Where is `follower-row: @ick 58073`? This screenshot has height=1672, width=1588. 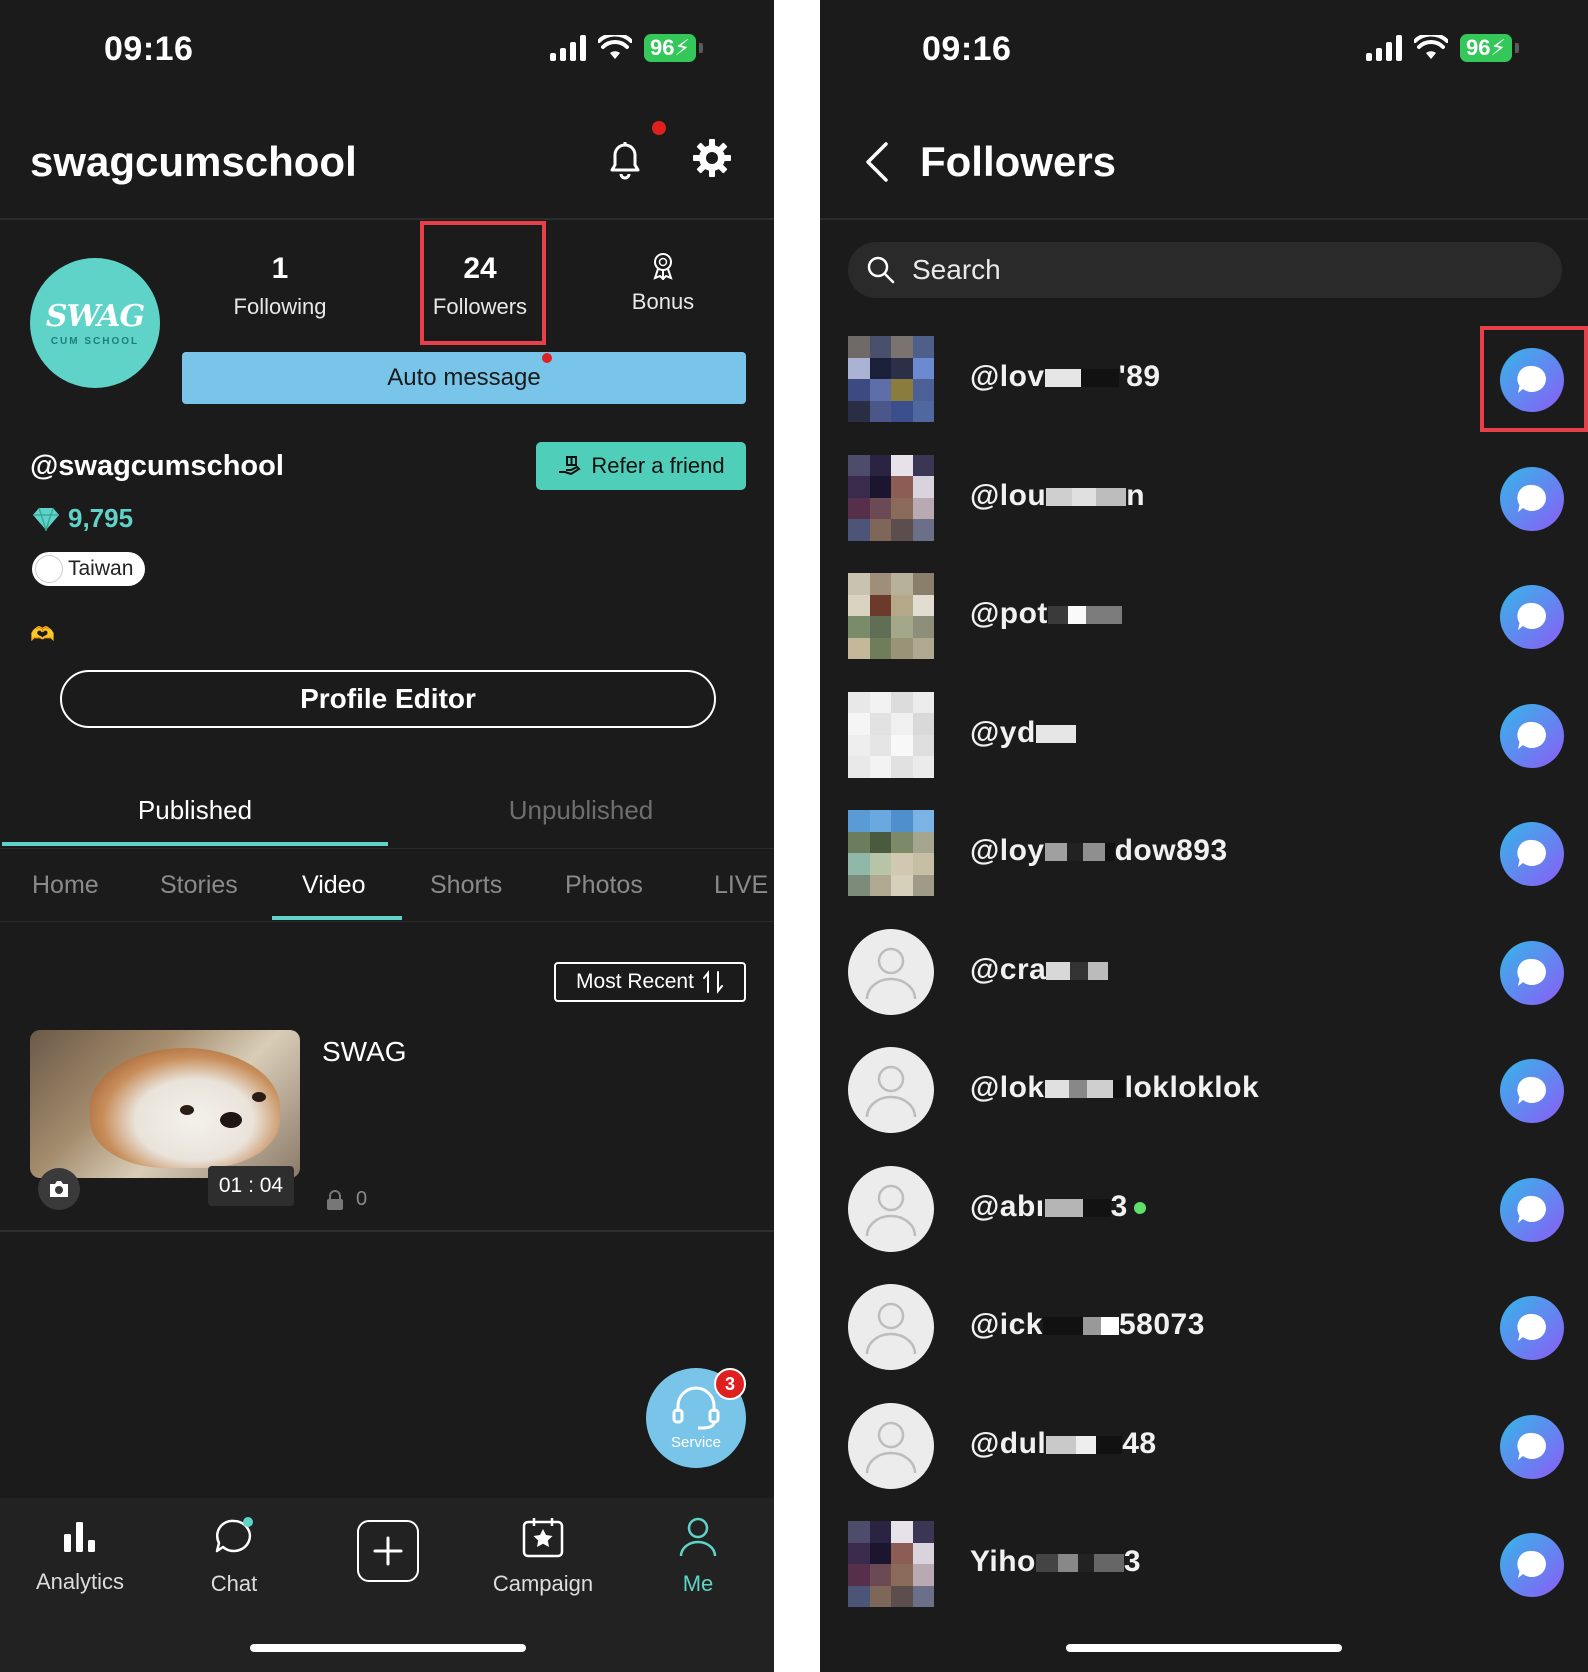 follower-row: @ick 58073 is located at coordinates (1204, 1327).